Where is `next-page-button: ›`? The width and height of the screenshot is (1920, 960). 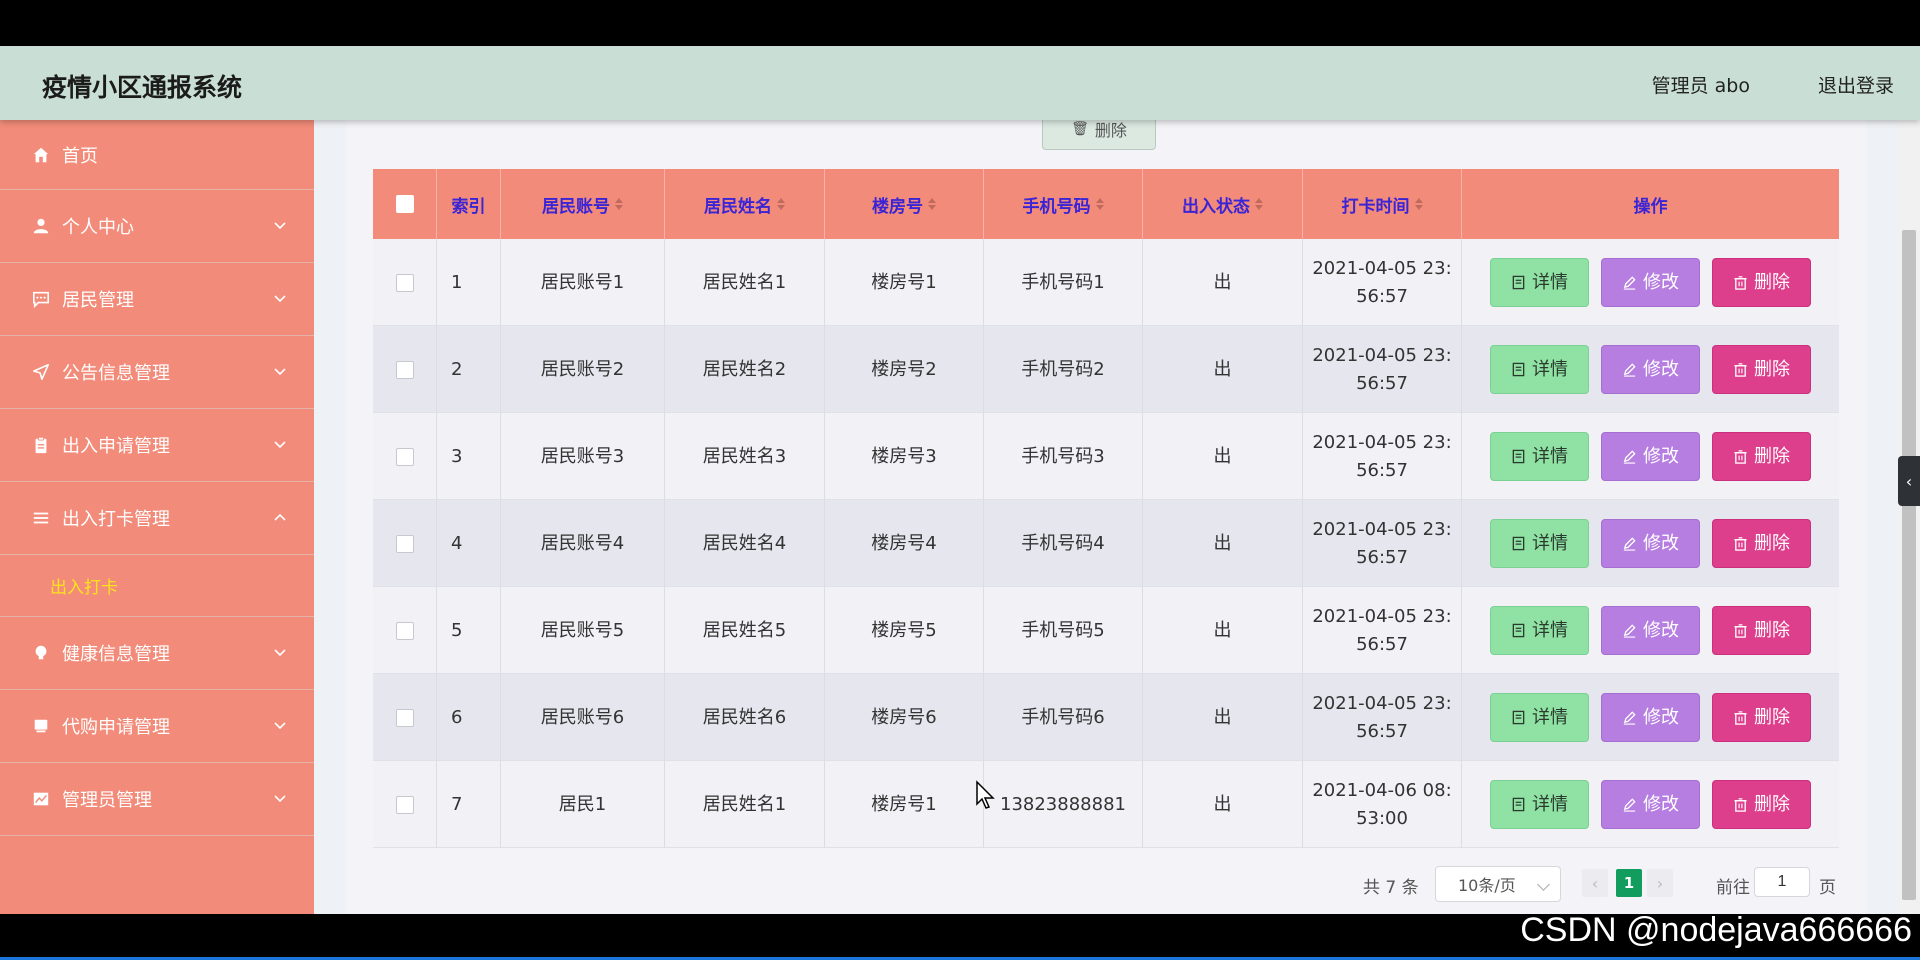
next-page-button: › is located at coordinates (1660, 883).